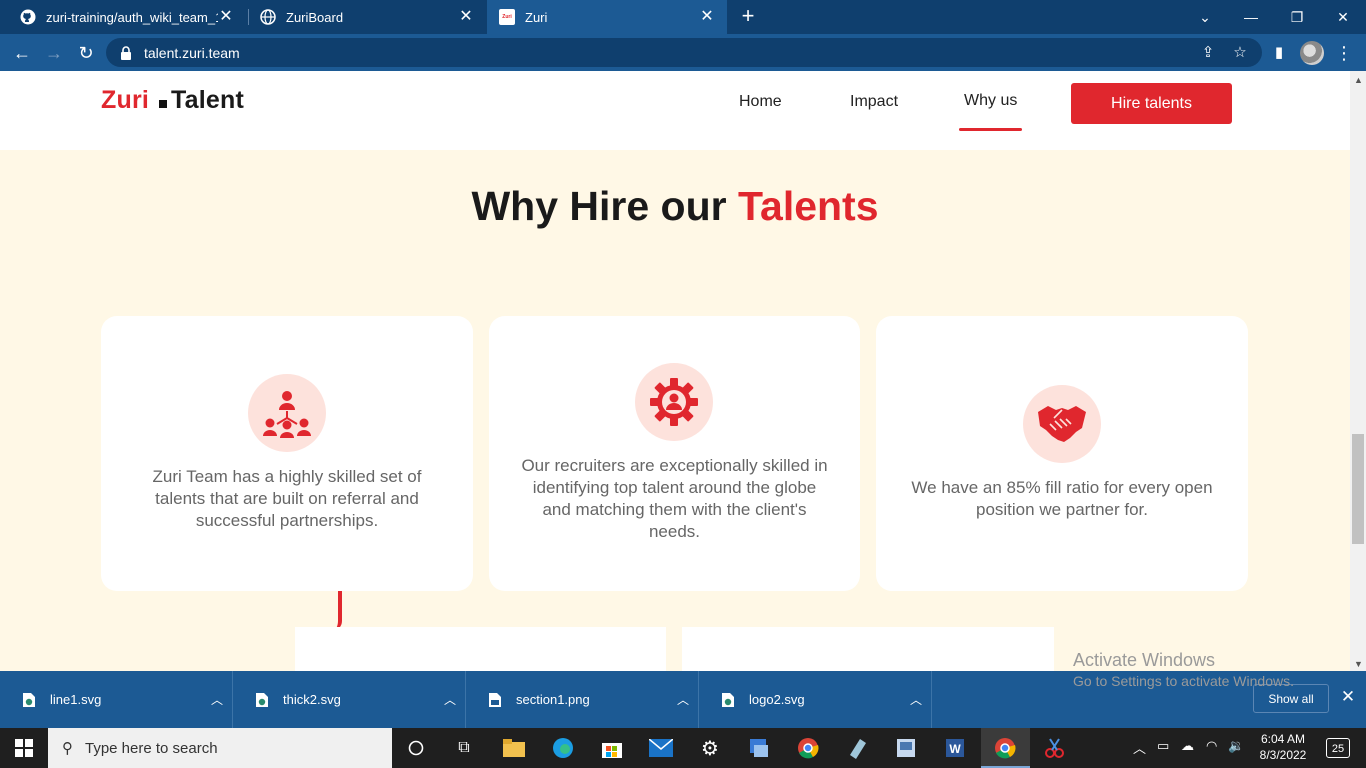 This screenshot has height=768, width=1366. I want to click on windows-start-icon, so click(24, 748).